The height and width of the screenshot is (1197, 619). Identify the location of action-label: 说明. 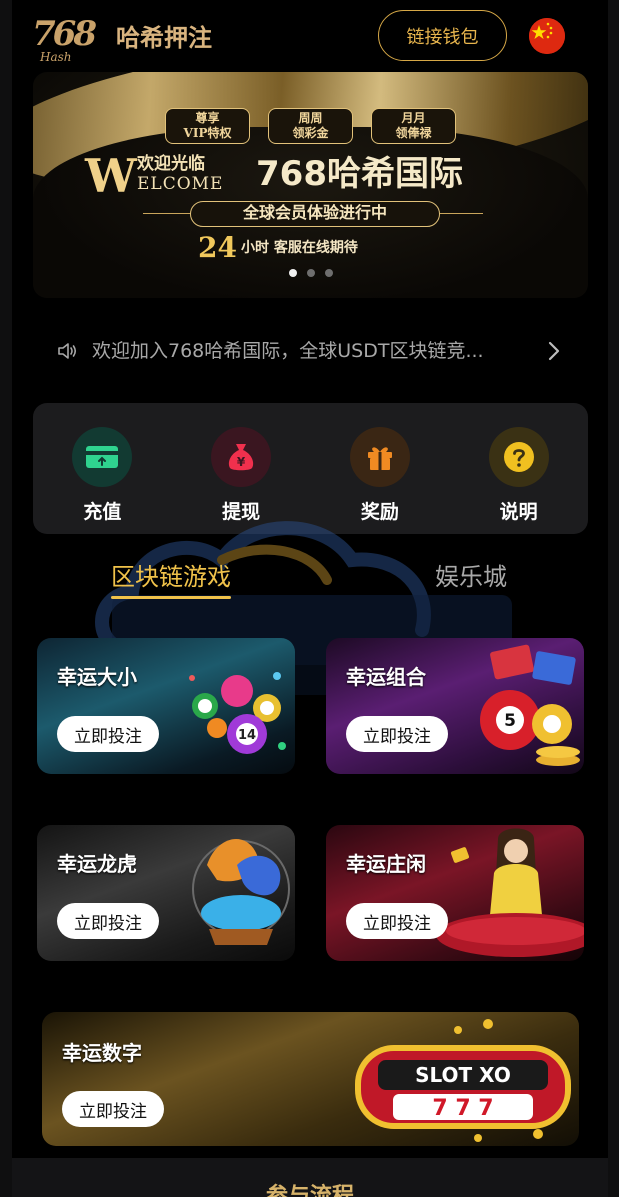
(518, 512).